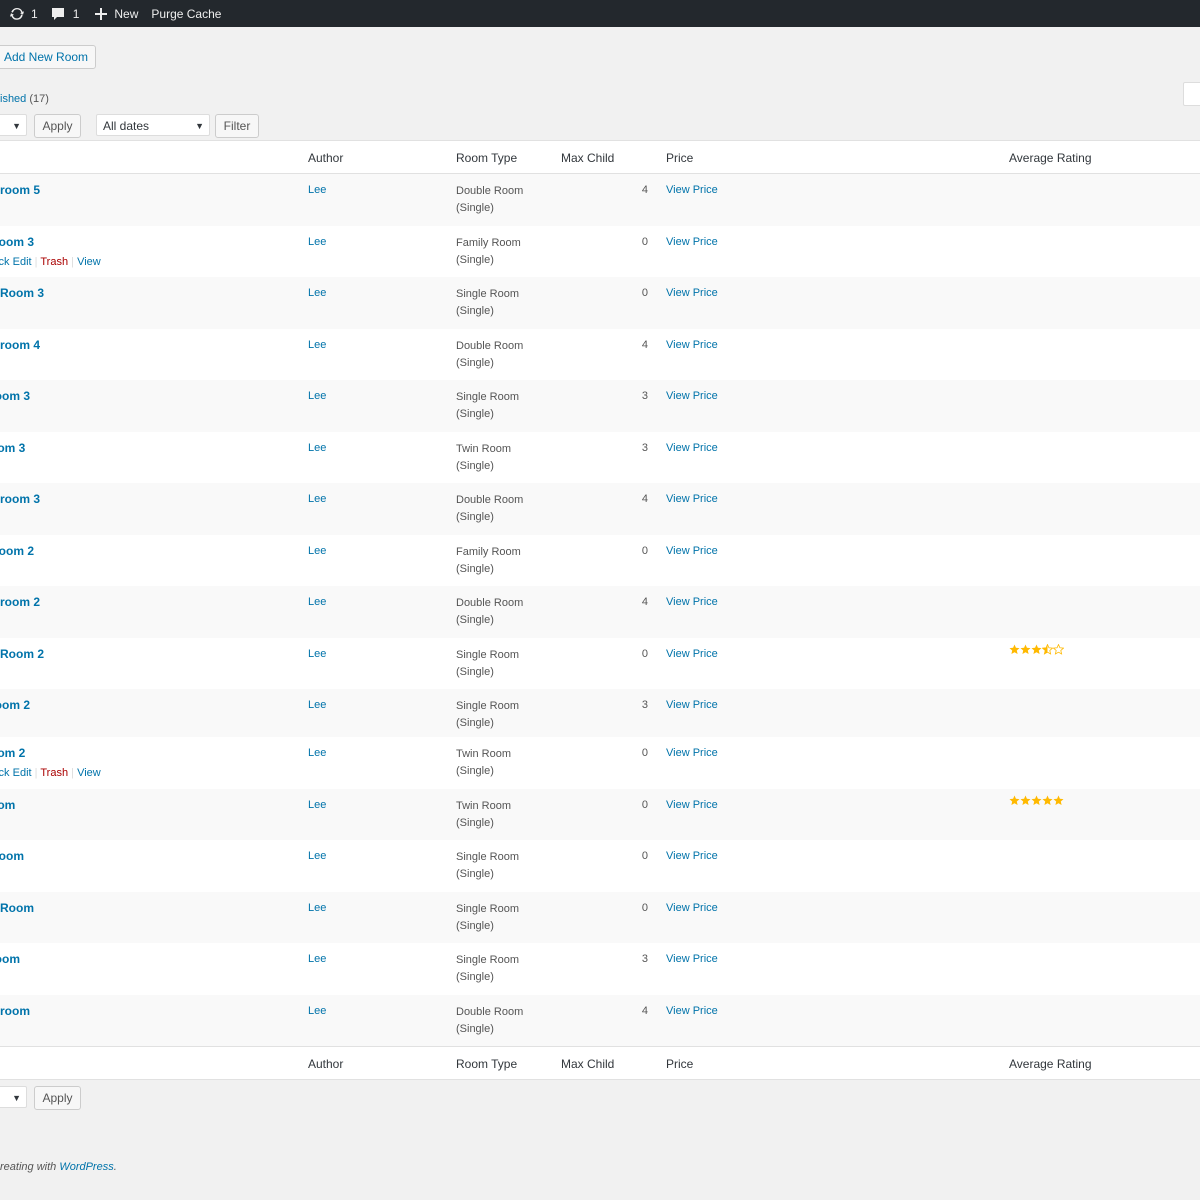  I want to click on new-content-button: New, so click(116, 14).